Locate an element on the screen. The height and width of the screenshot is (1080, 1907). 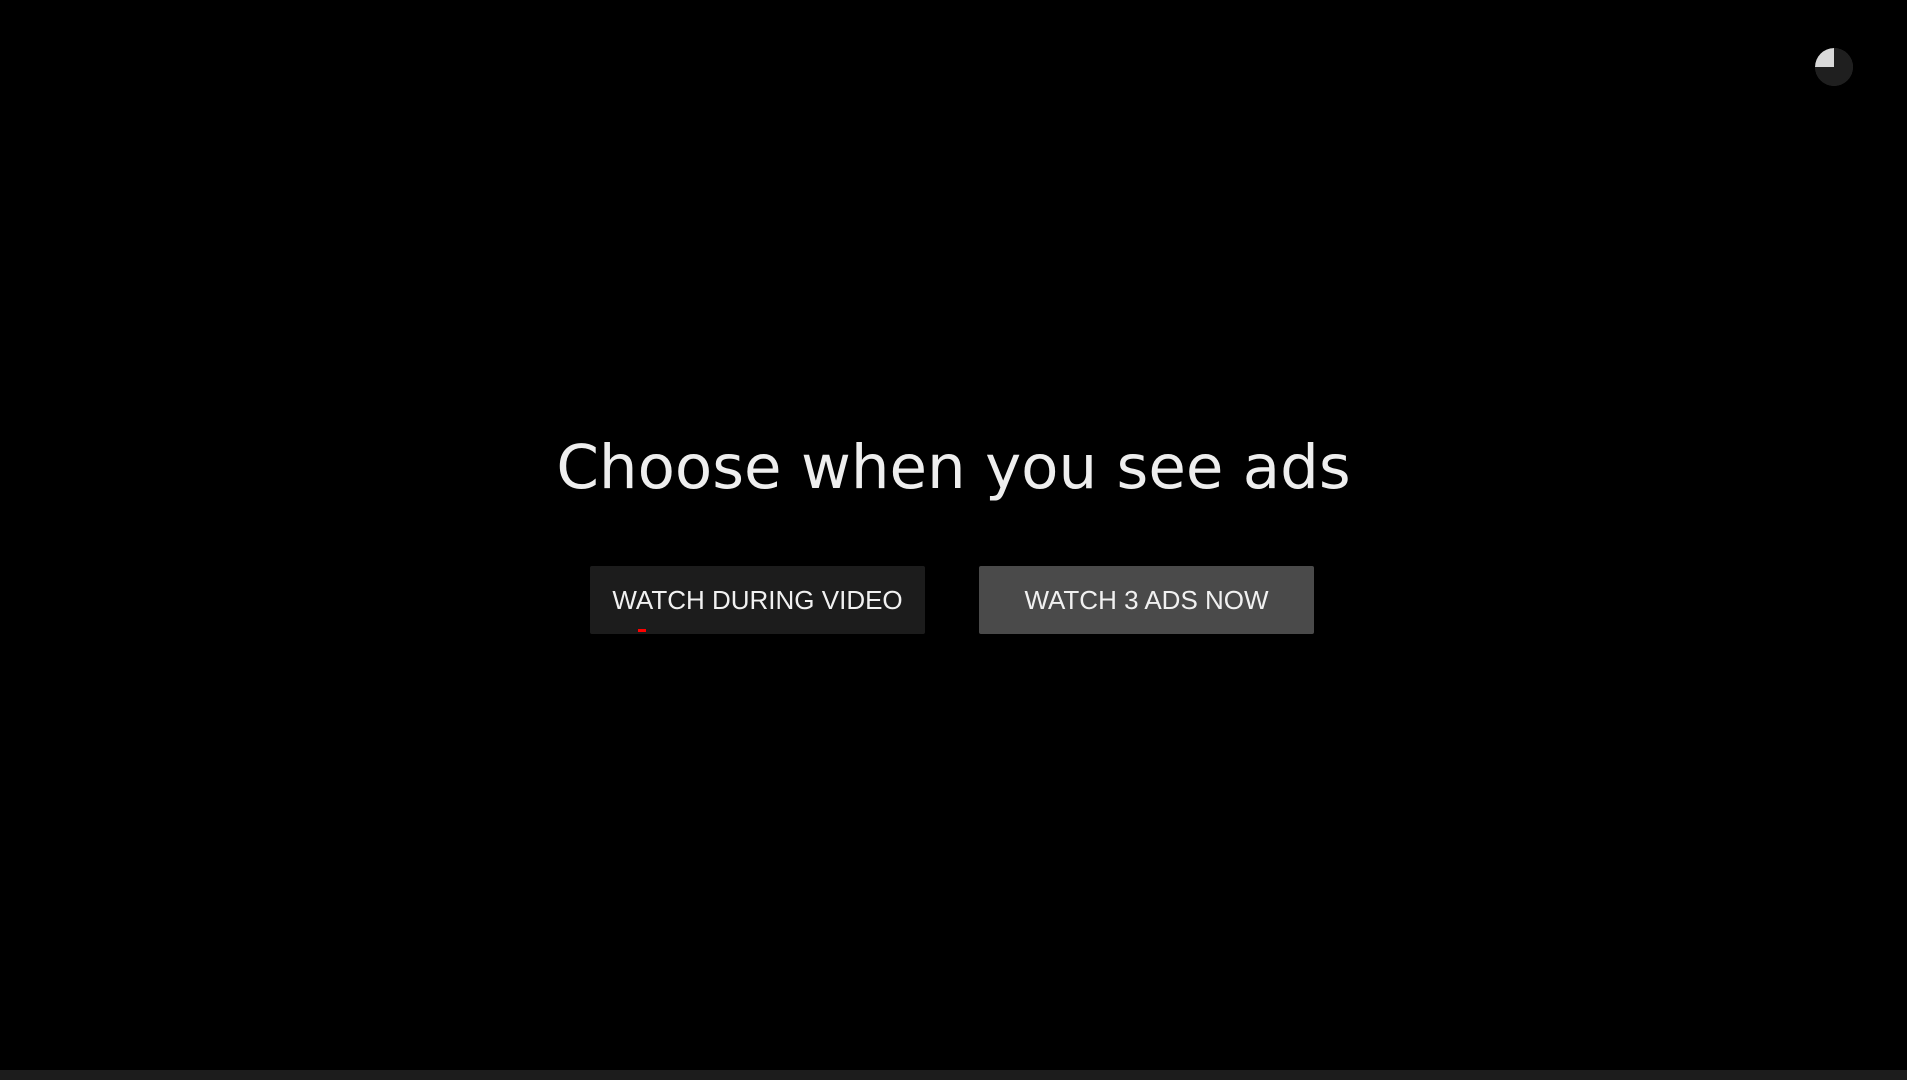
countdown-pie-graphic is located at coordinates (1834, 67).